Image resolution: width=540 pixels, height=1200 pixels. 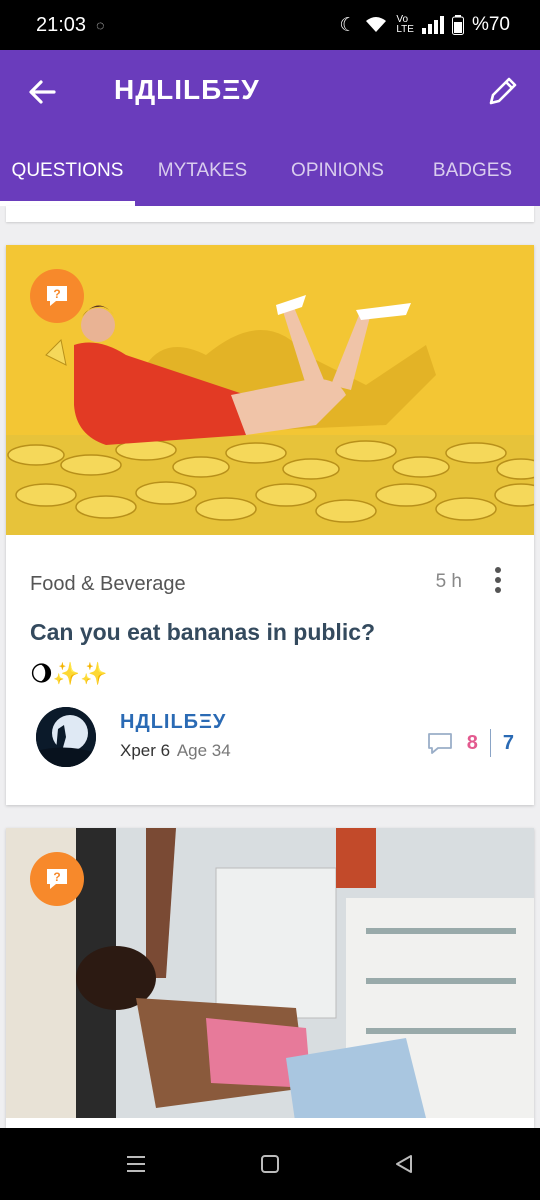 What do you see at coordinates (508, 743) in the screenshot?
I see `vote-count: 7` at bounding box center [508, 743].